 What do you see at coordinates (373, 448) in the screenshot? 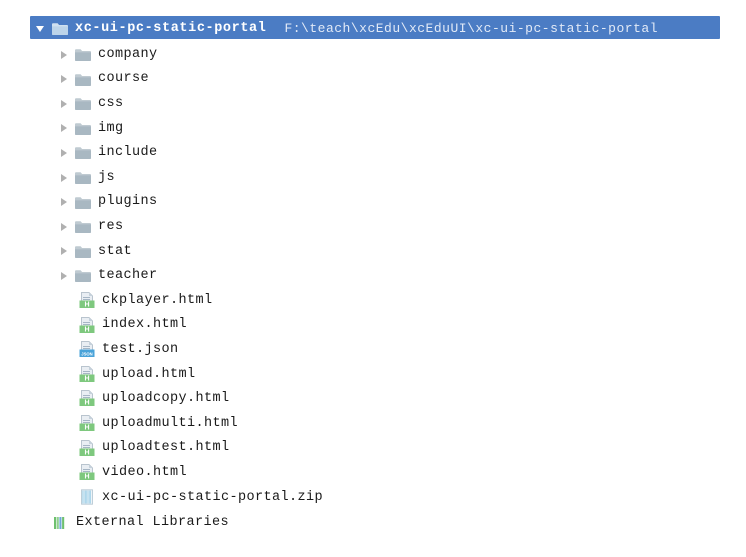
I see `tree-row-file: Huploadtest.html` at bounding box center [373, 448].